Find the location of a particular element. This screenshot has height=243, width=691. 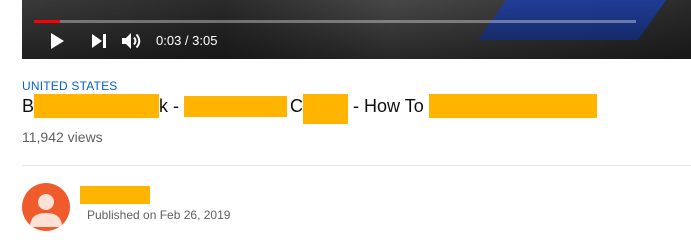

user-avatar-icon is located at coordinates (46, 210).